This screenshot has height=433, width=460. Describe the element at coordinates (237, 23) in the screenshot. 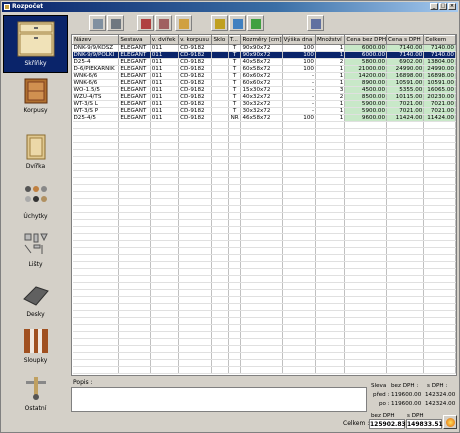

I see `toolbar-button-texture` at that location.